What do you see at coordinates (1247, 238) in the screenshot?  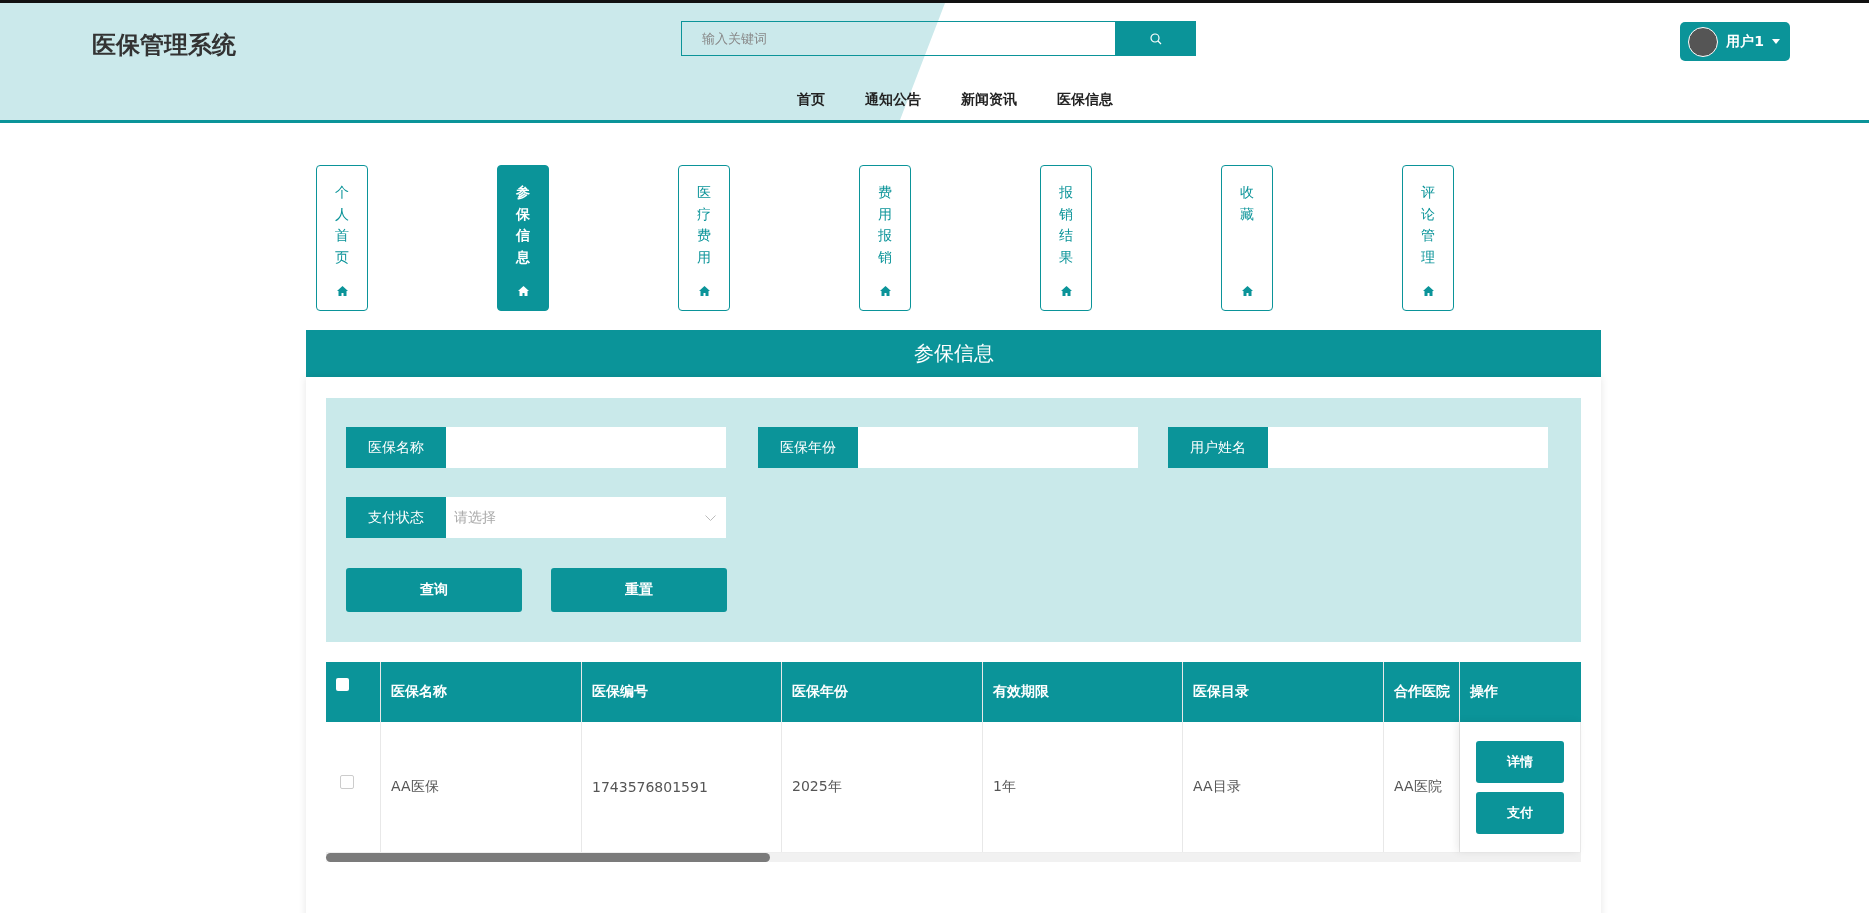 I see `side-tab: 收藏` at bounding box center [1247, 238].